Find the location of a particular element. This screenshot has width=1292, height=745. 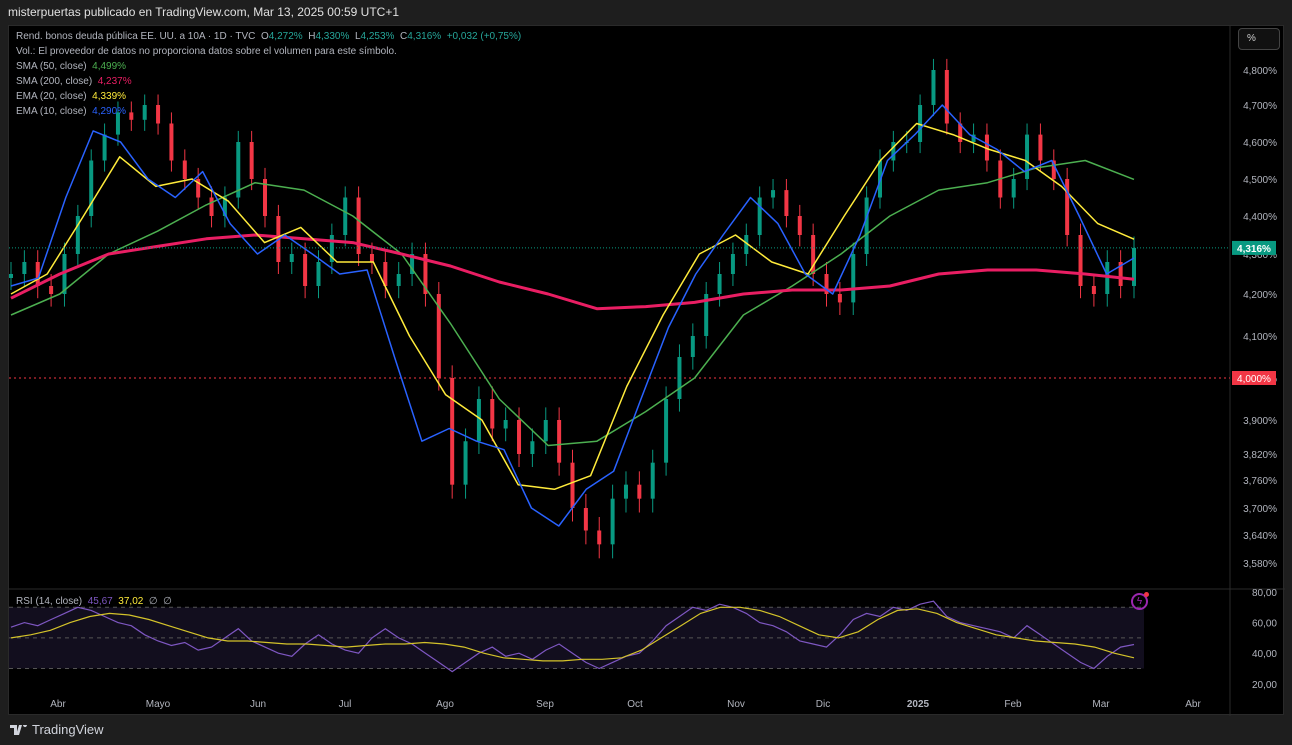

price-tick-label: 3,700% is located at coordinates (1260, 509).